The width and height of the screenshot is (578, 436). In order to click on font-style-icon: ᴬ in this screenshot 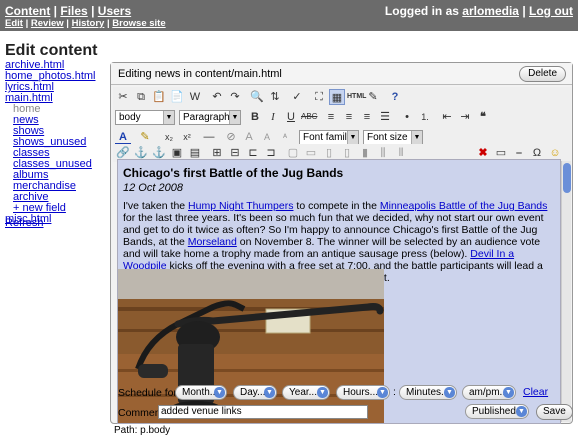, I will do `click(285, 137)`.